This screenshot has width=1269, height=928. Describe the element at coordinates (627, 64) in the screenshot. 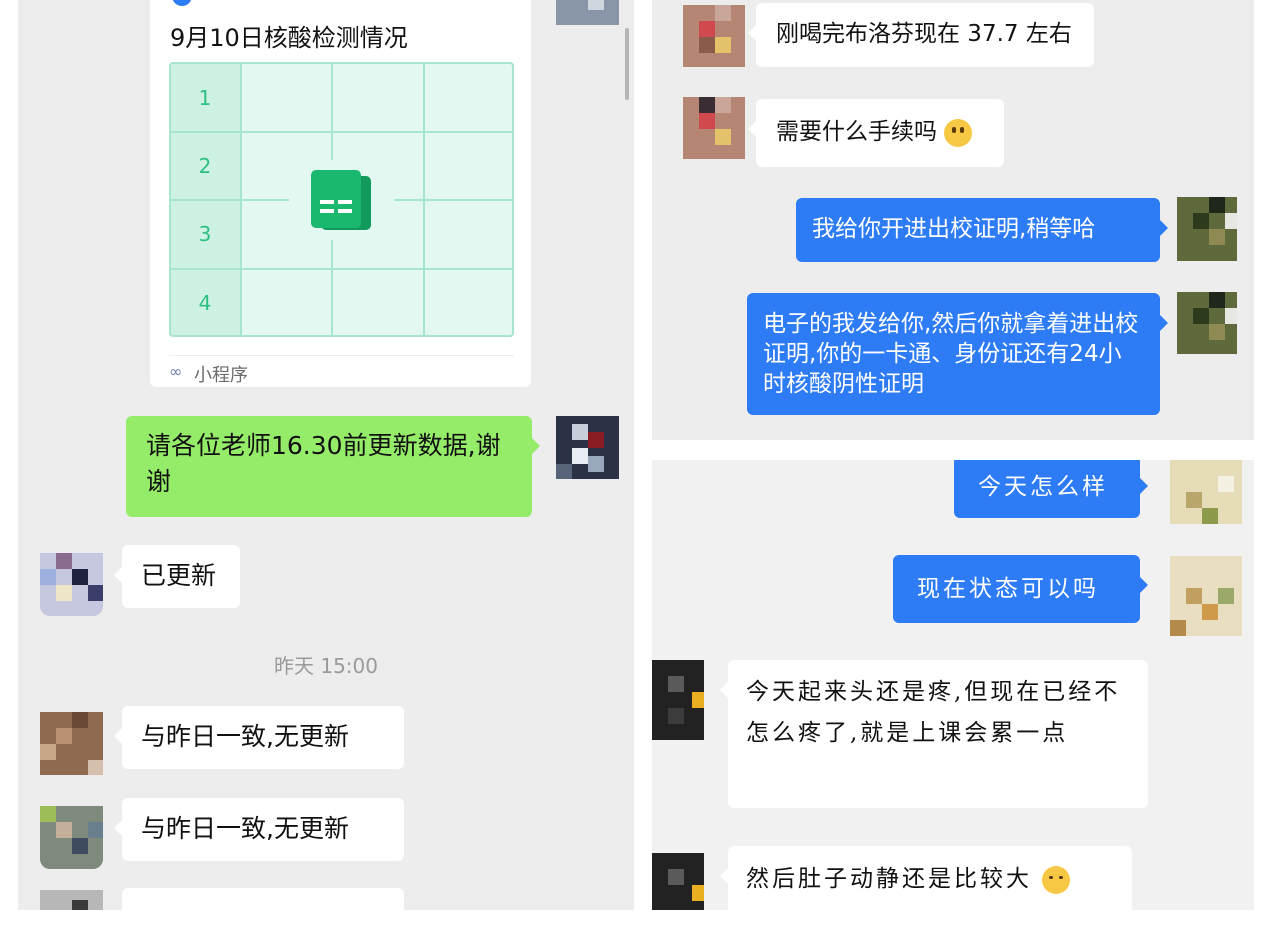

I see `scrollbar` at that location.